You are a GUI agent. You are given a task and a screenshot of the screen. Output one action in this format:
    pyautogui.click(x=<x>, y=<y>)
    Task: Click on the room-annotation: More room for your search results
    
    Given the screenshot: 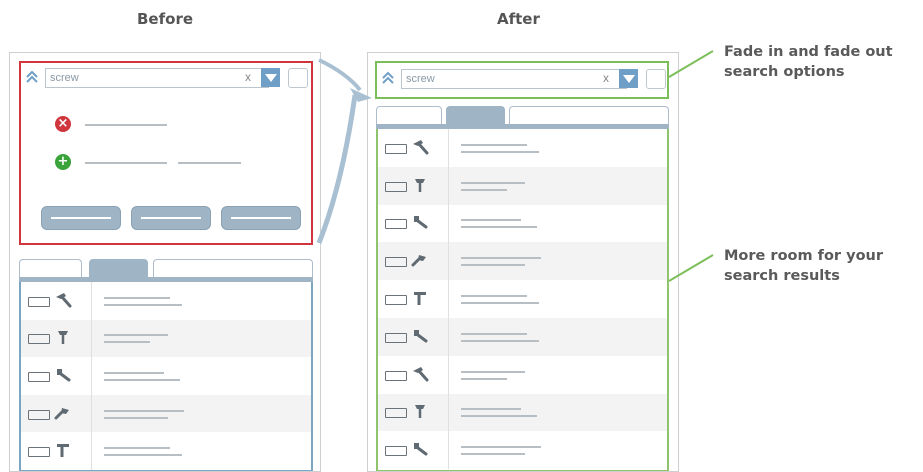 What is the action you would take?
    pyautogui.click(x=803, y=266)
    